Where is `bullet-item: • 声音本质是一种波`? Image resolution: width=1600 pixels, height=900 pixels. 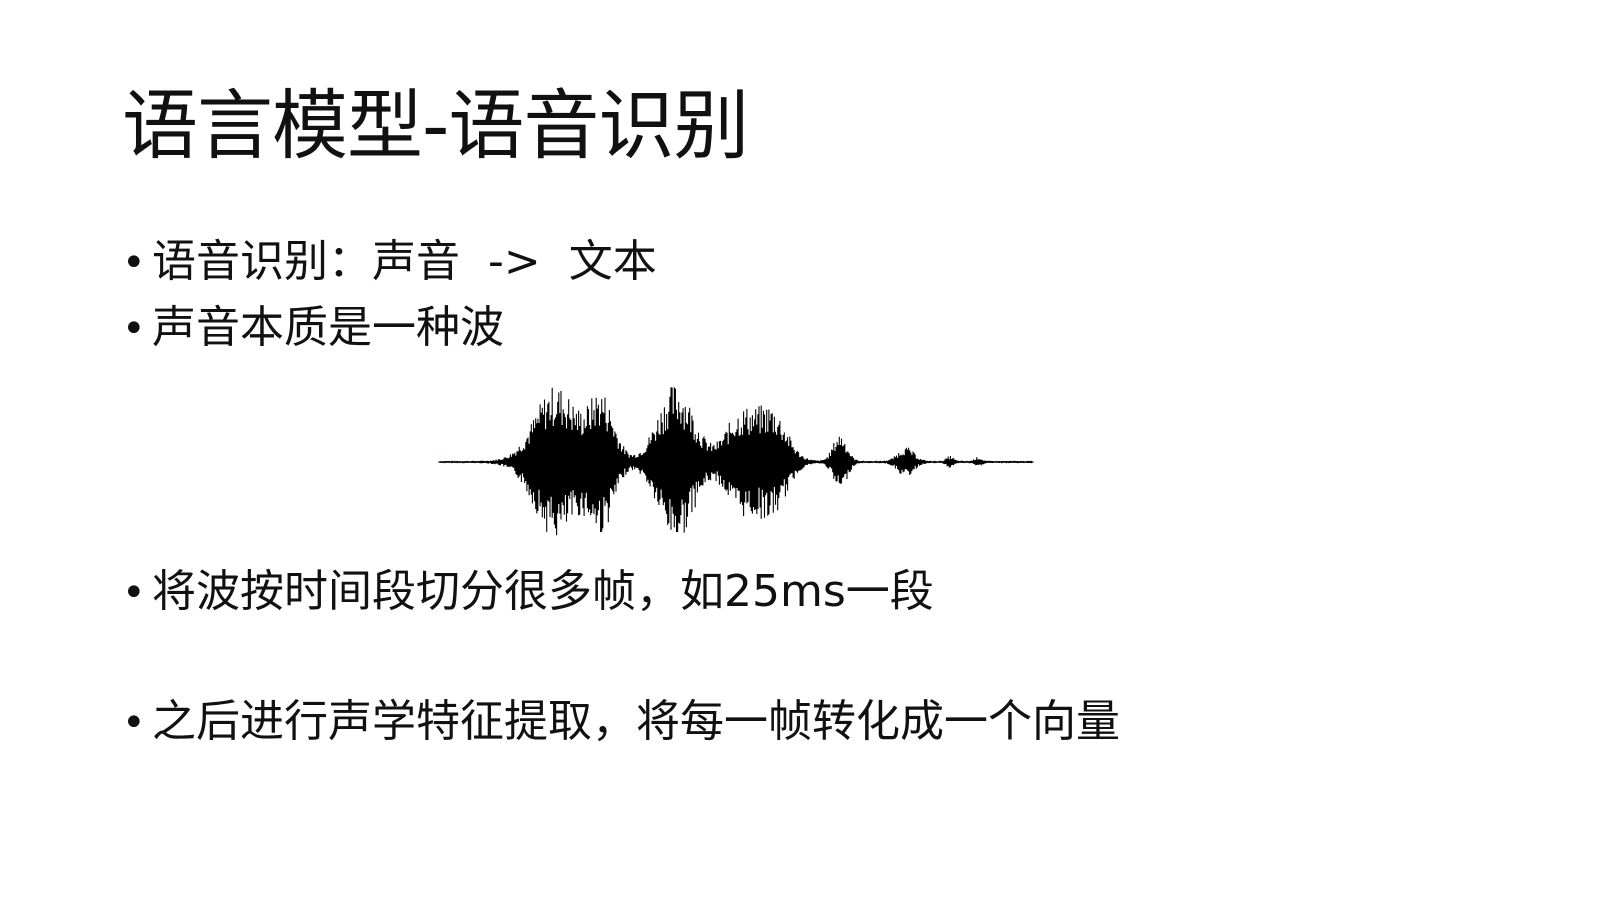
bullet-item: • 声音本质是一种波 is located at coordinates (313, 328).